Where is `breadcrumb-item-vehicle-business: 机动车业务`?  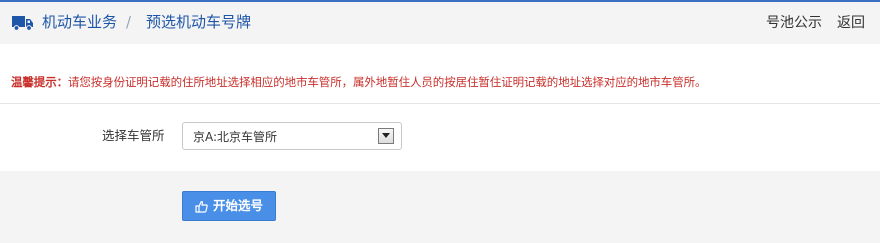 breadcrumb-item-vehicle-business: 机动车业务 is located at coordinates (79, 22).